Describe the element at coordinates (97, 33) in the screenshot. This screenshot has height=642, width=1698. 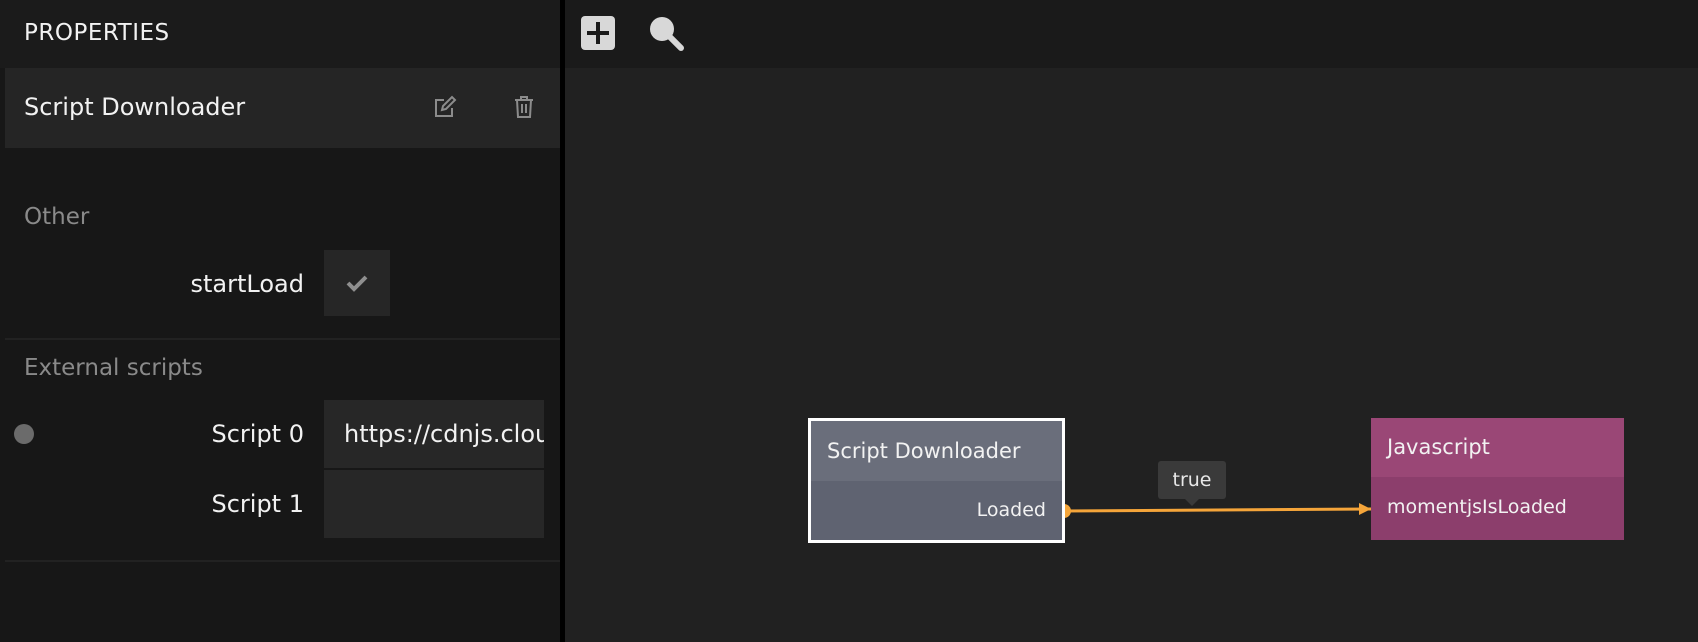
I see `panel-title: PROPERTIES` at that location.